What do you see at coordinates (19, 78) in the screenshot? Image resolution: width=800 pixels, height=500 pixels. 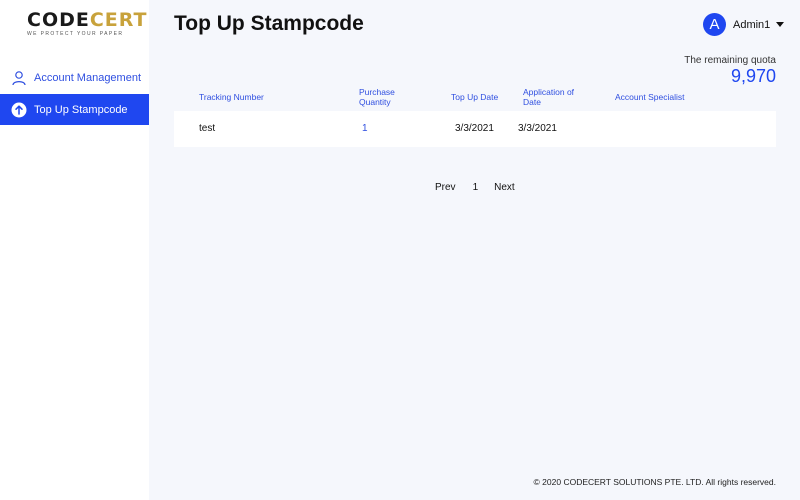 I see `user-icon` at bounding box center [19, 78].